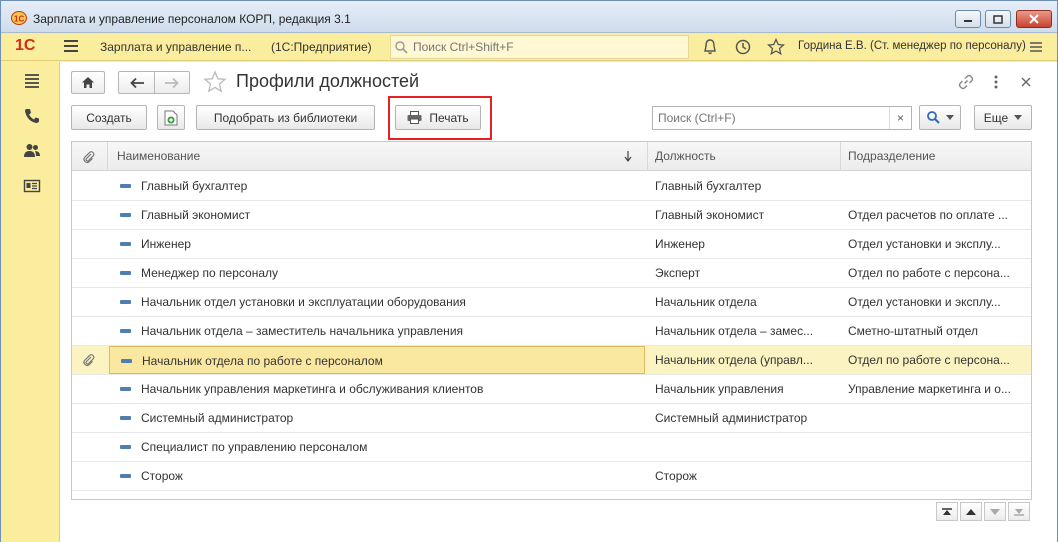 This screenshot has width=1058, height=542. What do you see at coordinates (194, 186) in the screenshot?
I see `cell-name-text: Главный бухгалтер` at bounding box center [194, 186].